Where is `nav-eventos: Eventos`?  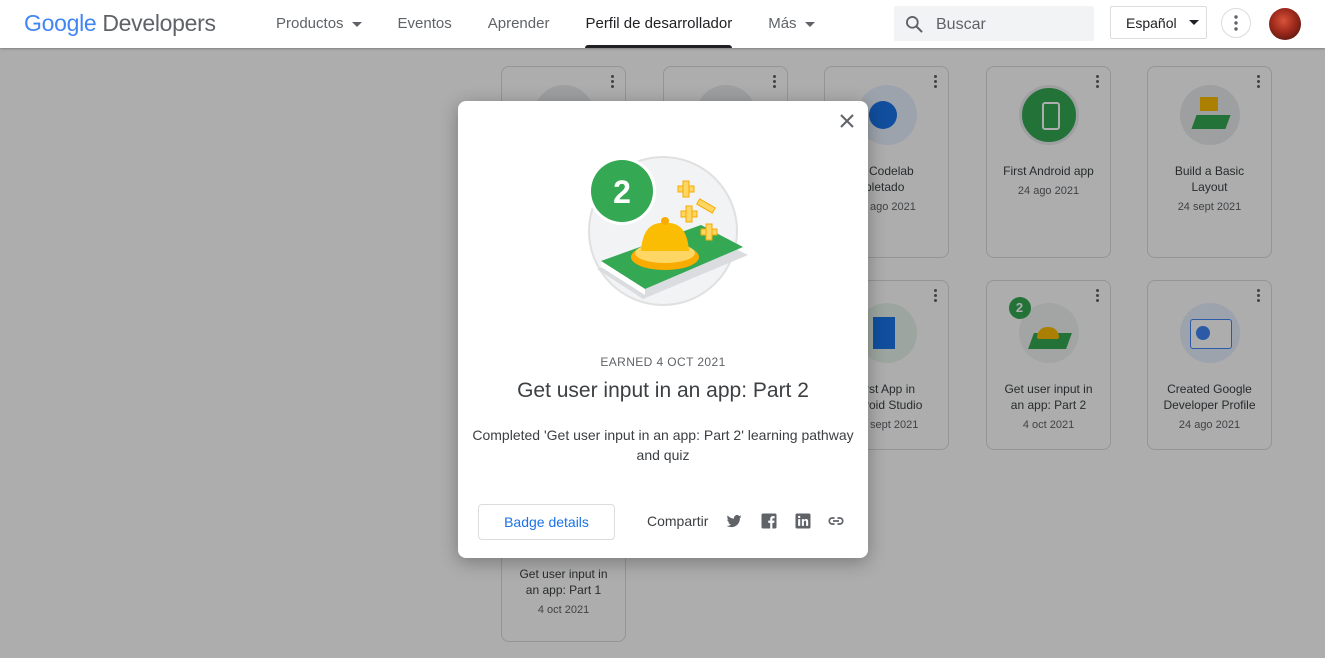 nav-eventos: Eventos is located at coordinates (425, 24).